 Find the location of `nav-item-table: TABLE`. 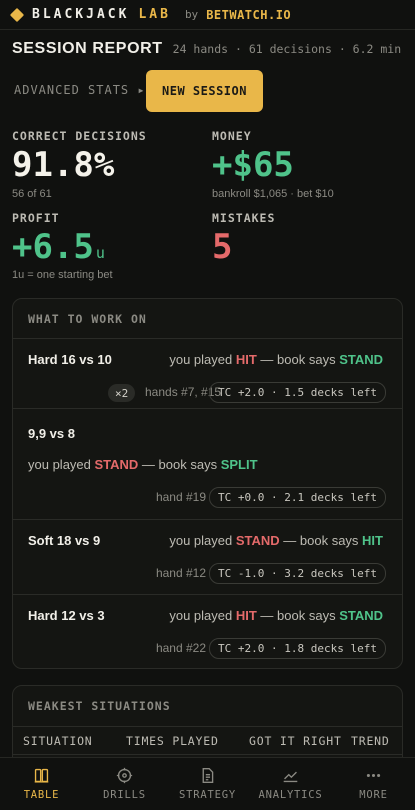

nav-item-table: TABLE is located at coordinates (41, 784).